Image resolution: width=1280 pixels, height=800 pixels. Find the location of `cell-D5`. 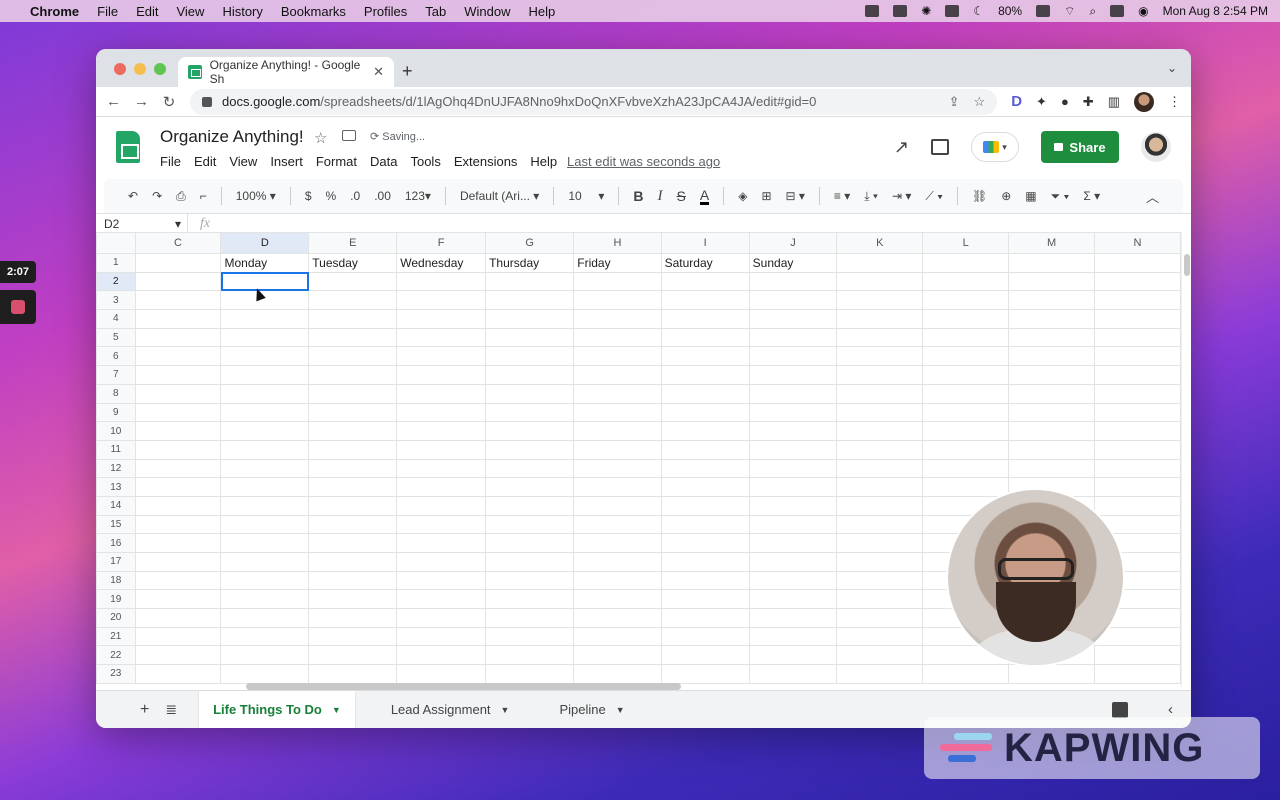

cell-D5 is located at coordinates (265, 337).